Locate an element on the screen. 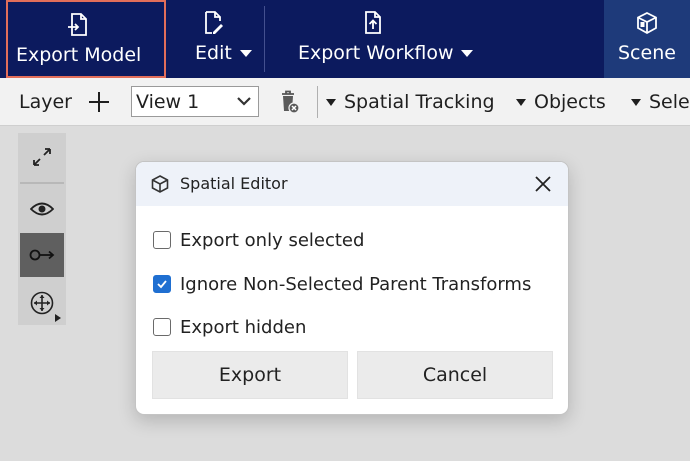 This screenshot has width=690, height=461. edit-label: Edit is located at coordinates (213, 53).